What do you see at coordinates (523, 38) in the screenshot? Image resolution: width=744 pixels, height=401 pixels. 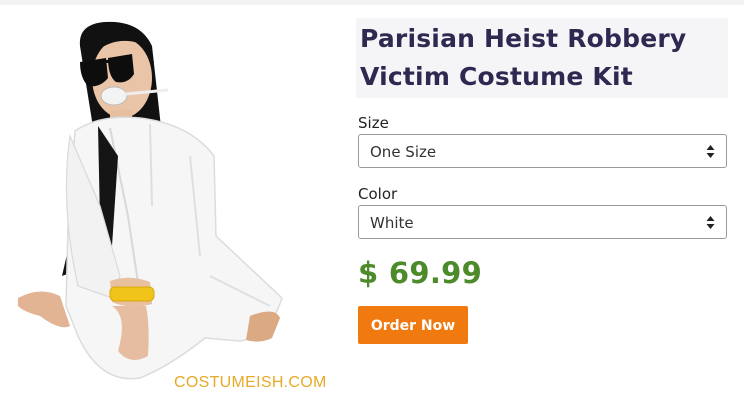 I see `product-title-line1: Parisian Heist Robbery` at bounding box center [523, 38].